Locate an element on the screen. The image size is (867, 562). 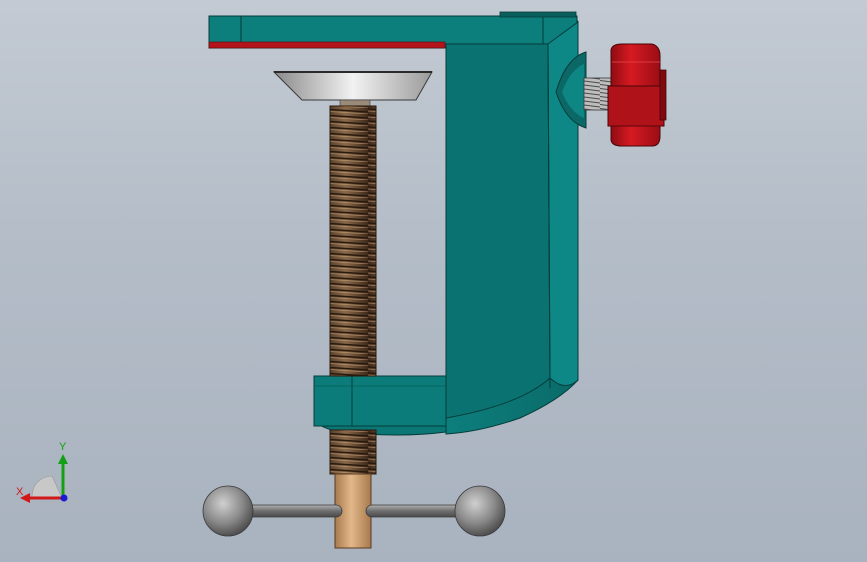
y-axis-arrowhead is located at coordinates (63, 459).